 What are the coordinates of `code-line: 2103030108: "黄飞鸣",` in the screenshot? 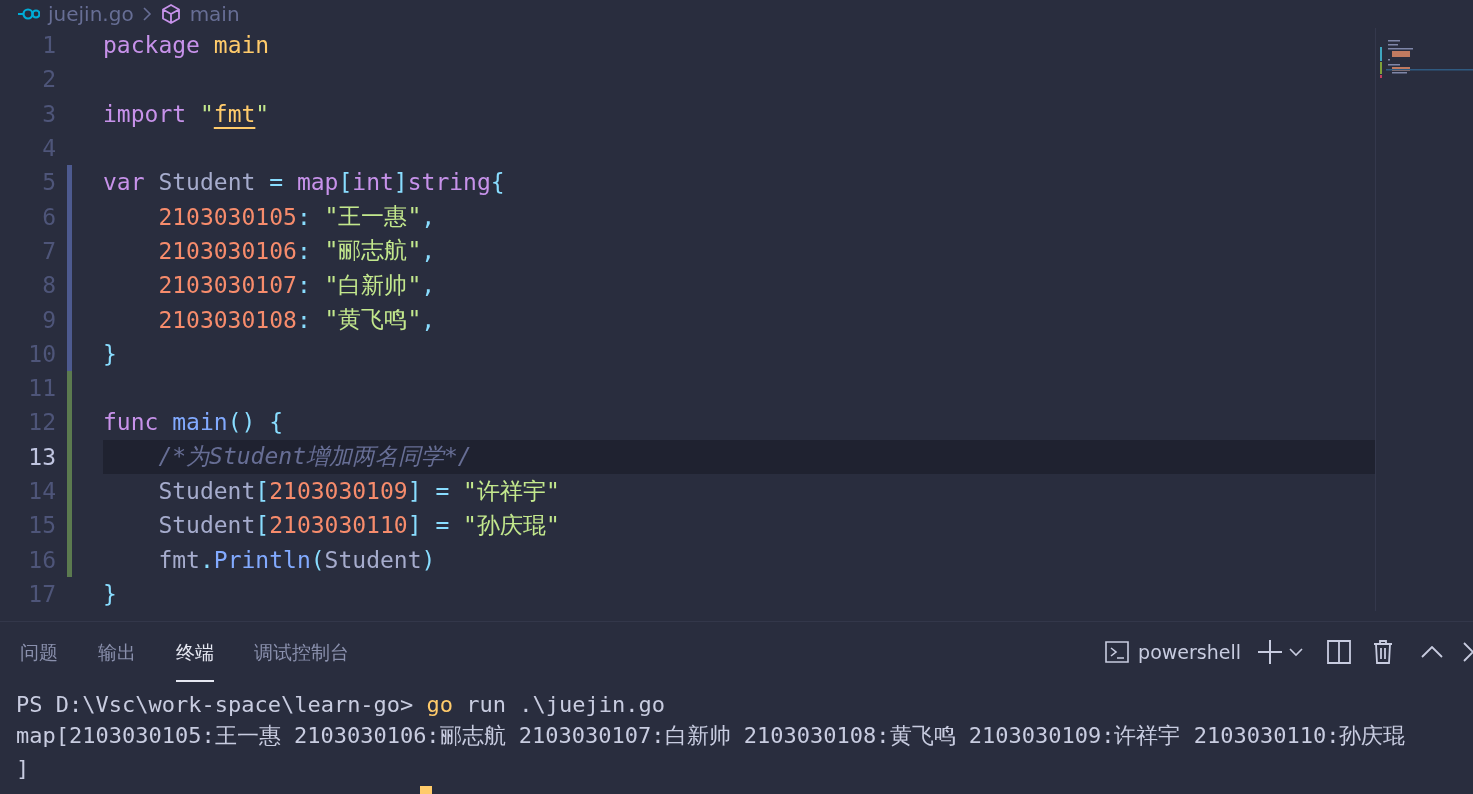 It's located at (297, 320).